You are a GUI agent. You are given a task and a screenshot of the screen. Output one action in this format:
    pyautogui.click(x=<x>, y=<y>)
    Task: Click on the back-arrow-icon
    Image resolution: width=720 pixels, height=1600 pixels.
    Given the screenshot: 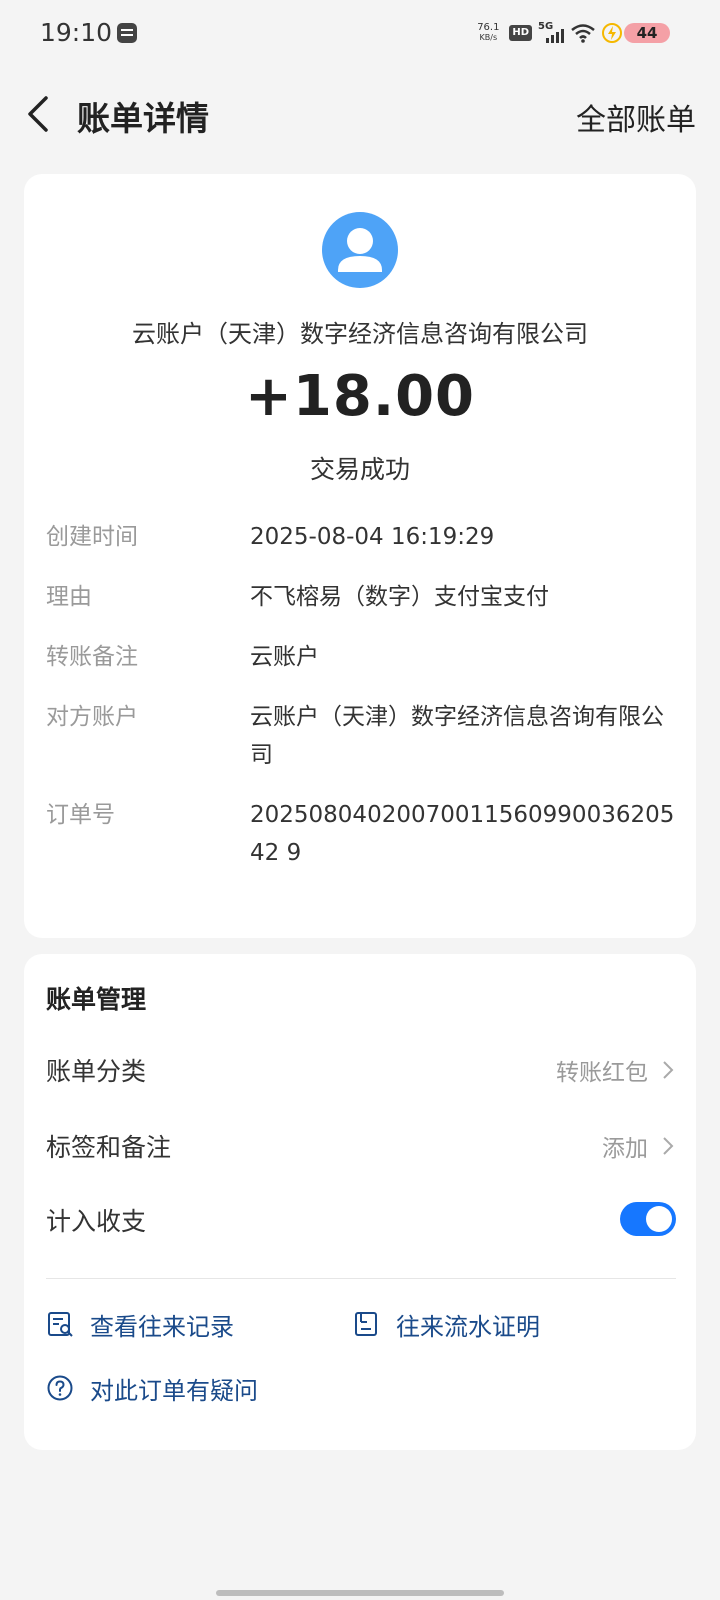 What is the action you would take?
    pyautogui.click(x=38, y=114)
    